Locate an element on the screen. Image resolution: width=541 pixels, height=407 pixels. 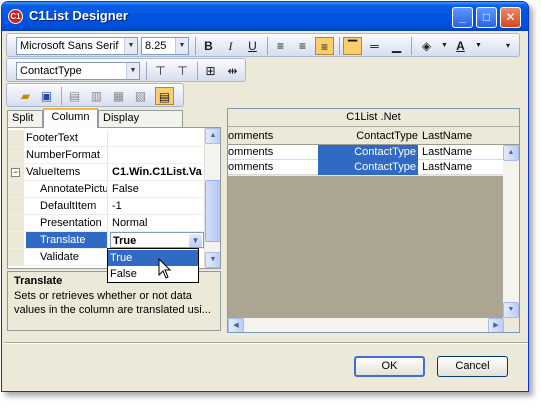
property-name: AnnotatePicture is located at coordinates (67, 189).